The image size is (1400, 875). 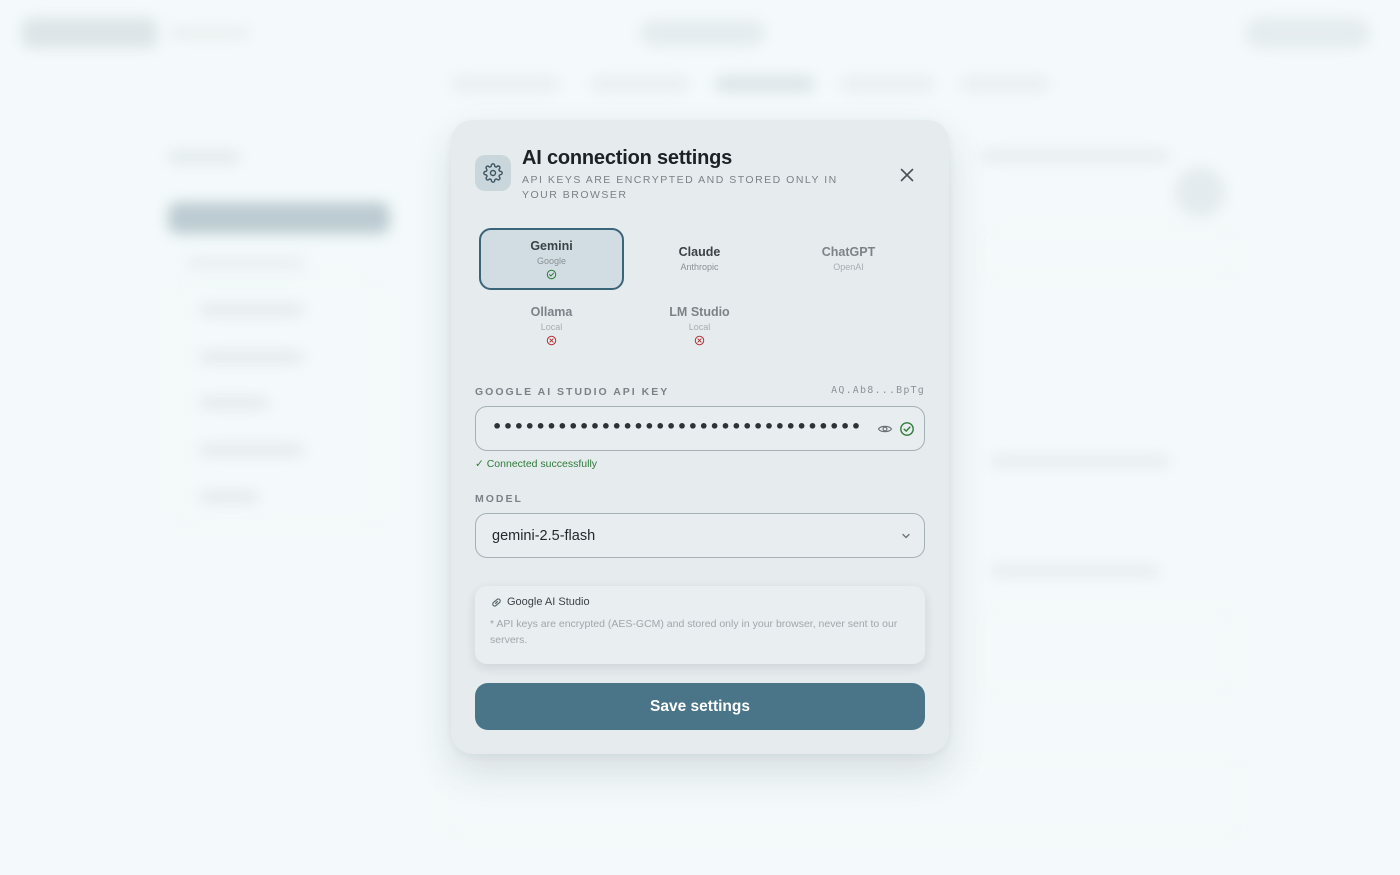 What do you see at coordinates (548, 602) in the screenshot?
I see `google-ai-studio-link: Google AI Studio` at bounding box center [548, 602].